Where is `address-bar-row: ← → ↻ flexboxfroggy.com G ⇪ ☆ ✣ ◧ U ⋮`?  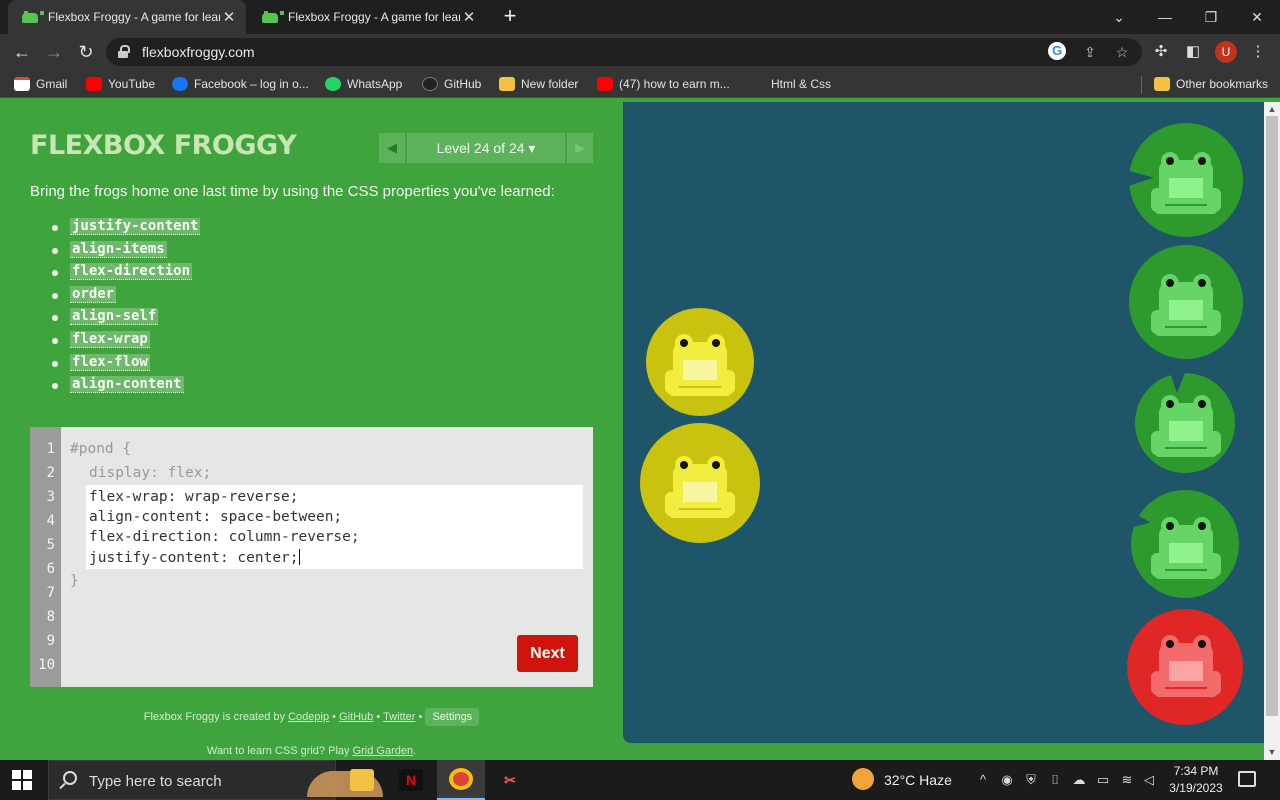 address-bar-row: ← → ↻ flexboxfroggy.com G ⇪ ☆ ✣ ◧ U ⋮ is located at coordinates (640, 52).